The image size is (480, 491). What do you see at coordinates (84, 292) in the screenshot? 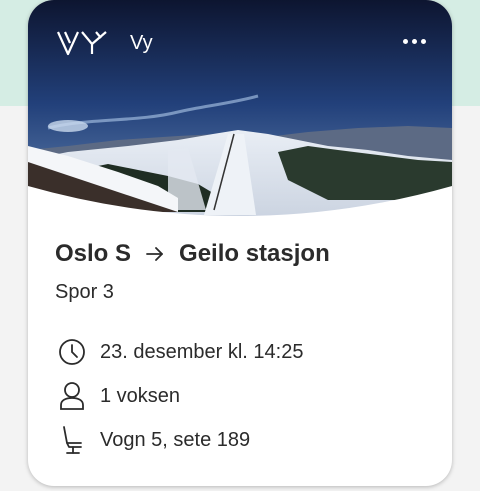
I see `track-label: Spor 3` at bounding box center [84, 292].